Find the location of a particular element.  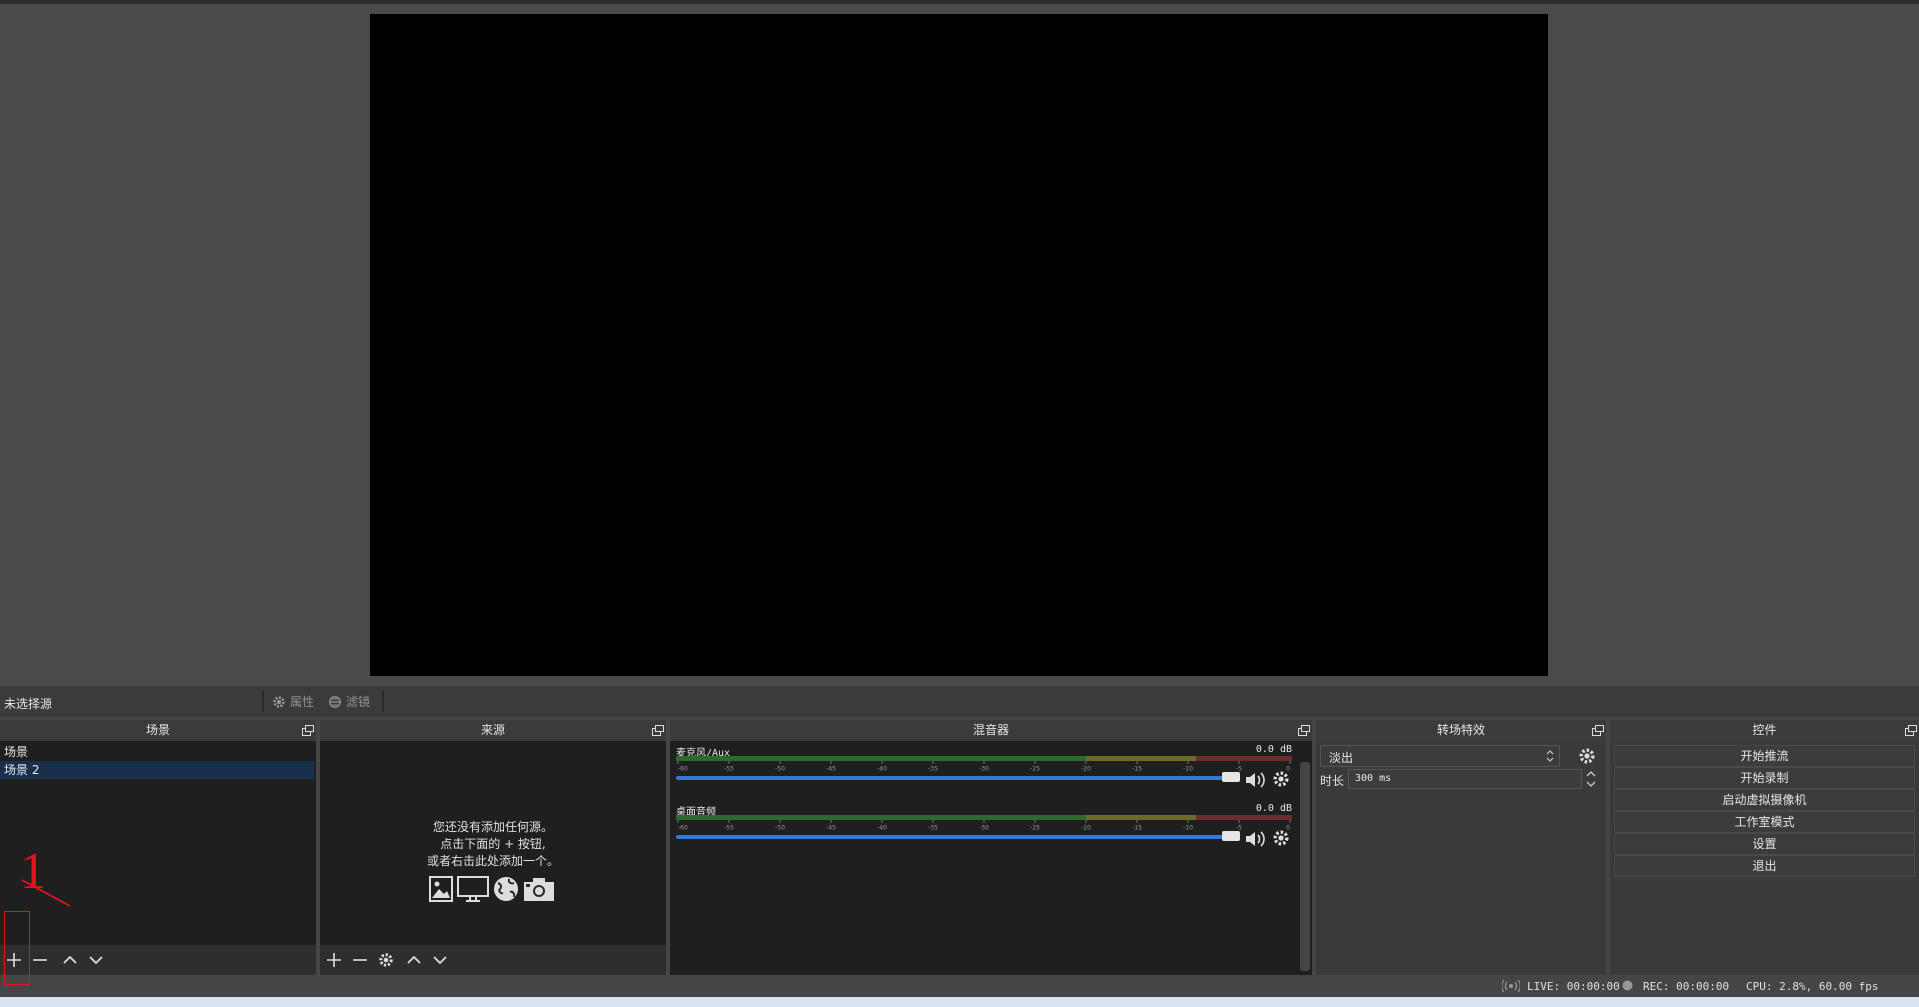

mixer-title: 混音器 is located at coordinates (990, 730).